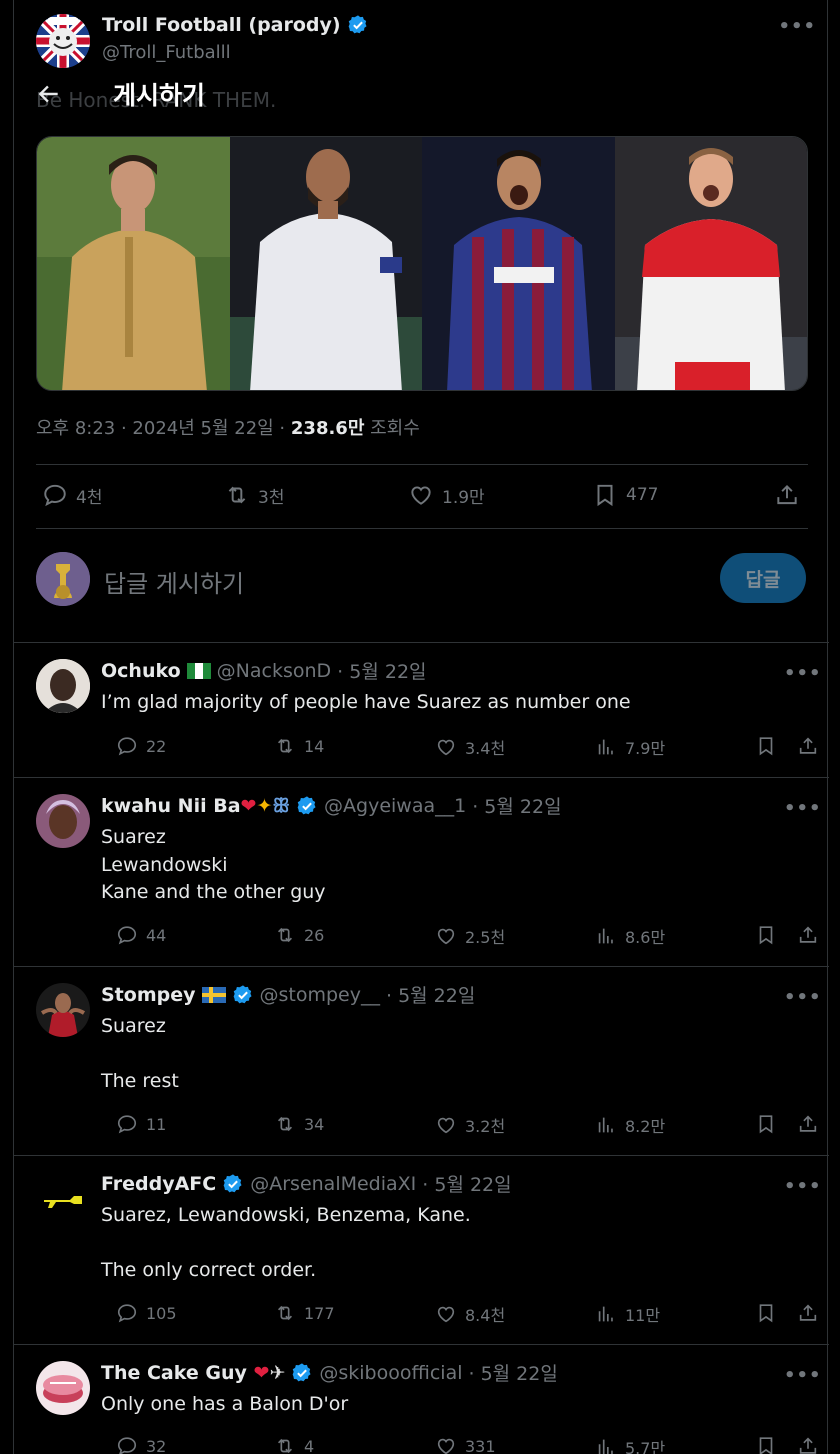  What do you see at coordinates (446, 495) in the screenshot?
I see `like-stat: 1.9만` at bounding box center [446, 495].